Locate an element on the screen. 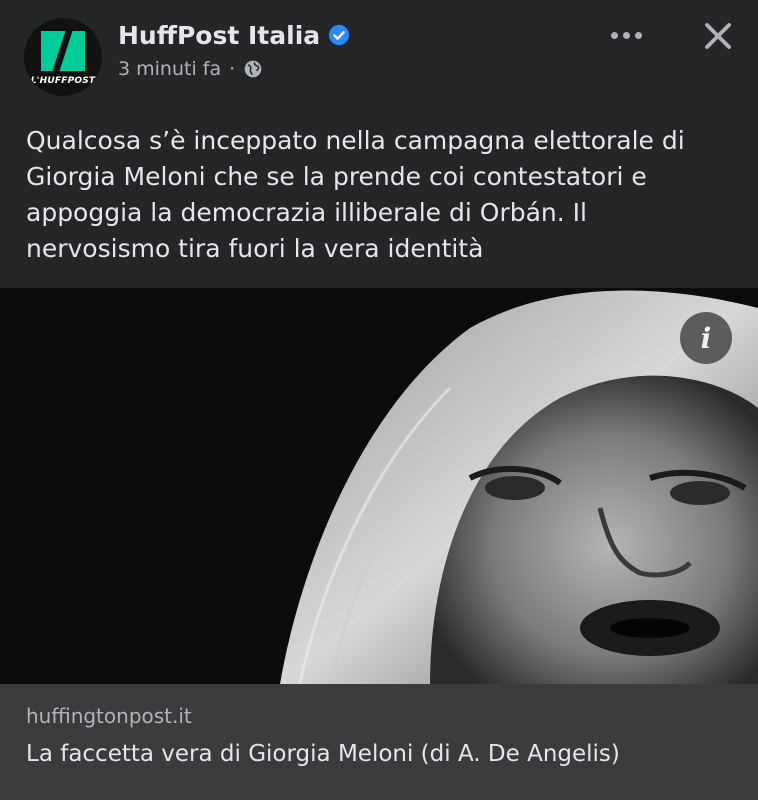  link-domain: huffingtonpost.it is located at coordinates (109, 716).